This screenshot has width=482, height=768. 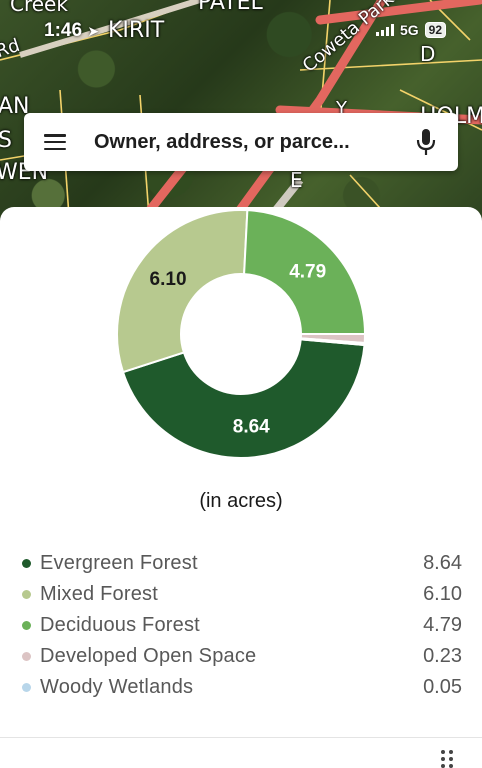 I want to click on map-label-d: D, so click(x=428, y=54).